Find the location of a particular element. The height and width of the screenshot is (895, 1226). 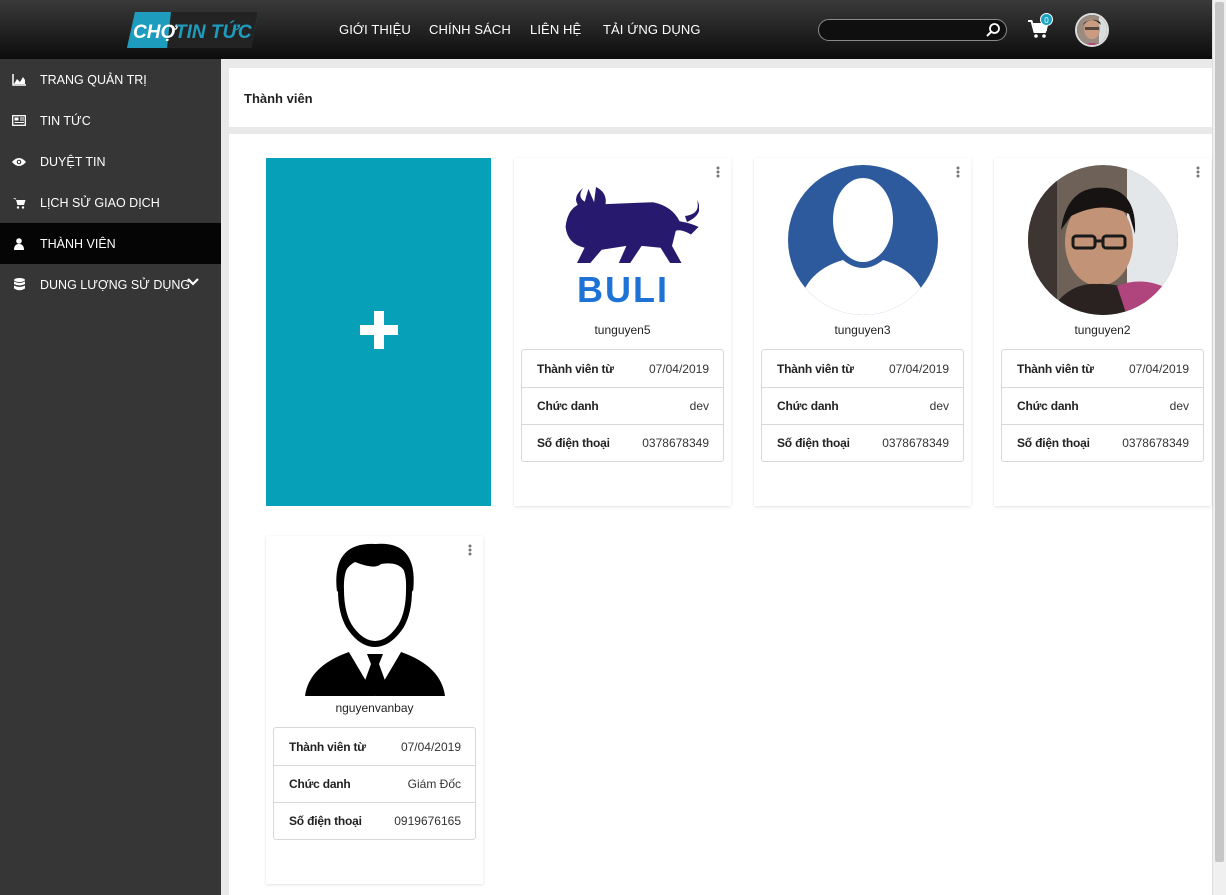

scrollbar-thumb is located at coordinates (1219, 432).